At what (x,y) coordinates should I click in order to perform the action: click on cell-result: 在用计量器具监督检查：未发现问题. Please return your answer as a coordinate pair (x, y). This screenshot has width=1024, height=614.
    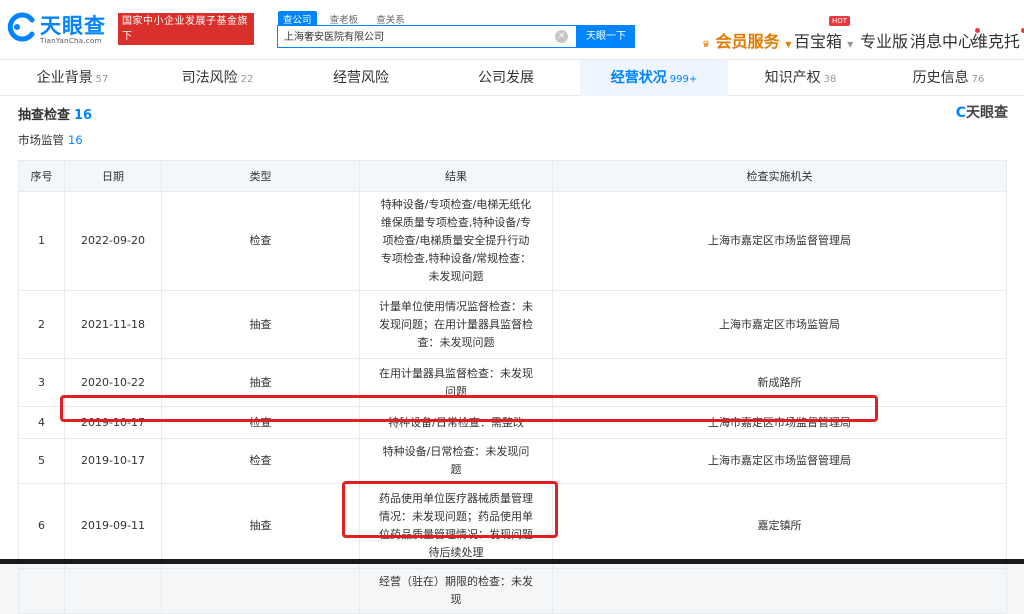
    Looking at the image, I should click on (456, 382).